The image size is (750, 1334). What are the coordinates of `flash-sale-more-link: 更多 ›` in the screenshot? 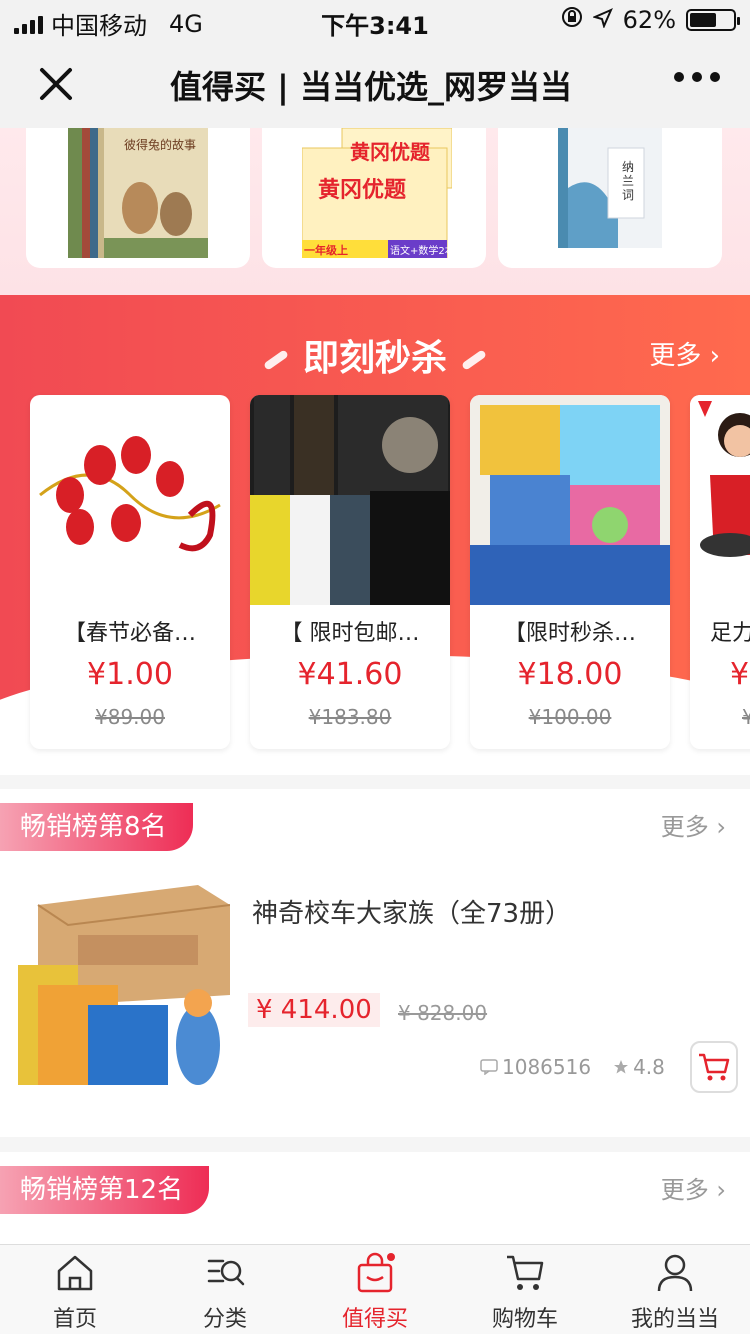 It's located at (684, 353).